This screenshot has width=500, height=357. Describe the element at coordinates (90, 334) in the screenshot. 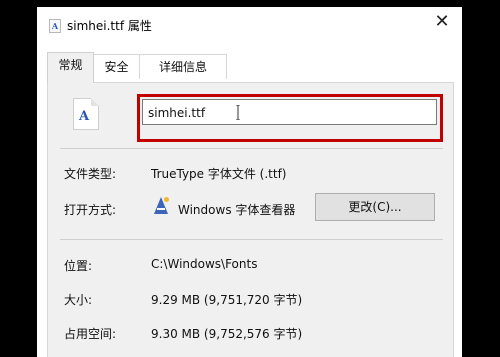

I see `disk-size-label: 占用空间:` at that location.